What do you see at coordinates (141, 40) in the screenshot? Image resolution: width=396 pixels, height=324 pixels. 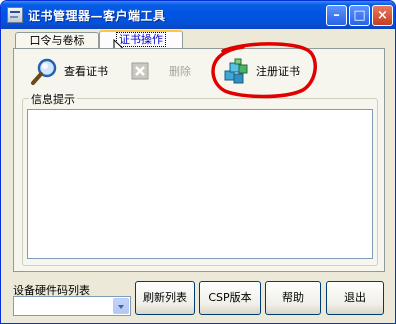 I see `tab-cert-operations: 证书操作` at bounding box center [141, 40].